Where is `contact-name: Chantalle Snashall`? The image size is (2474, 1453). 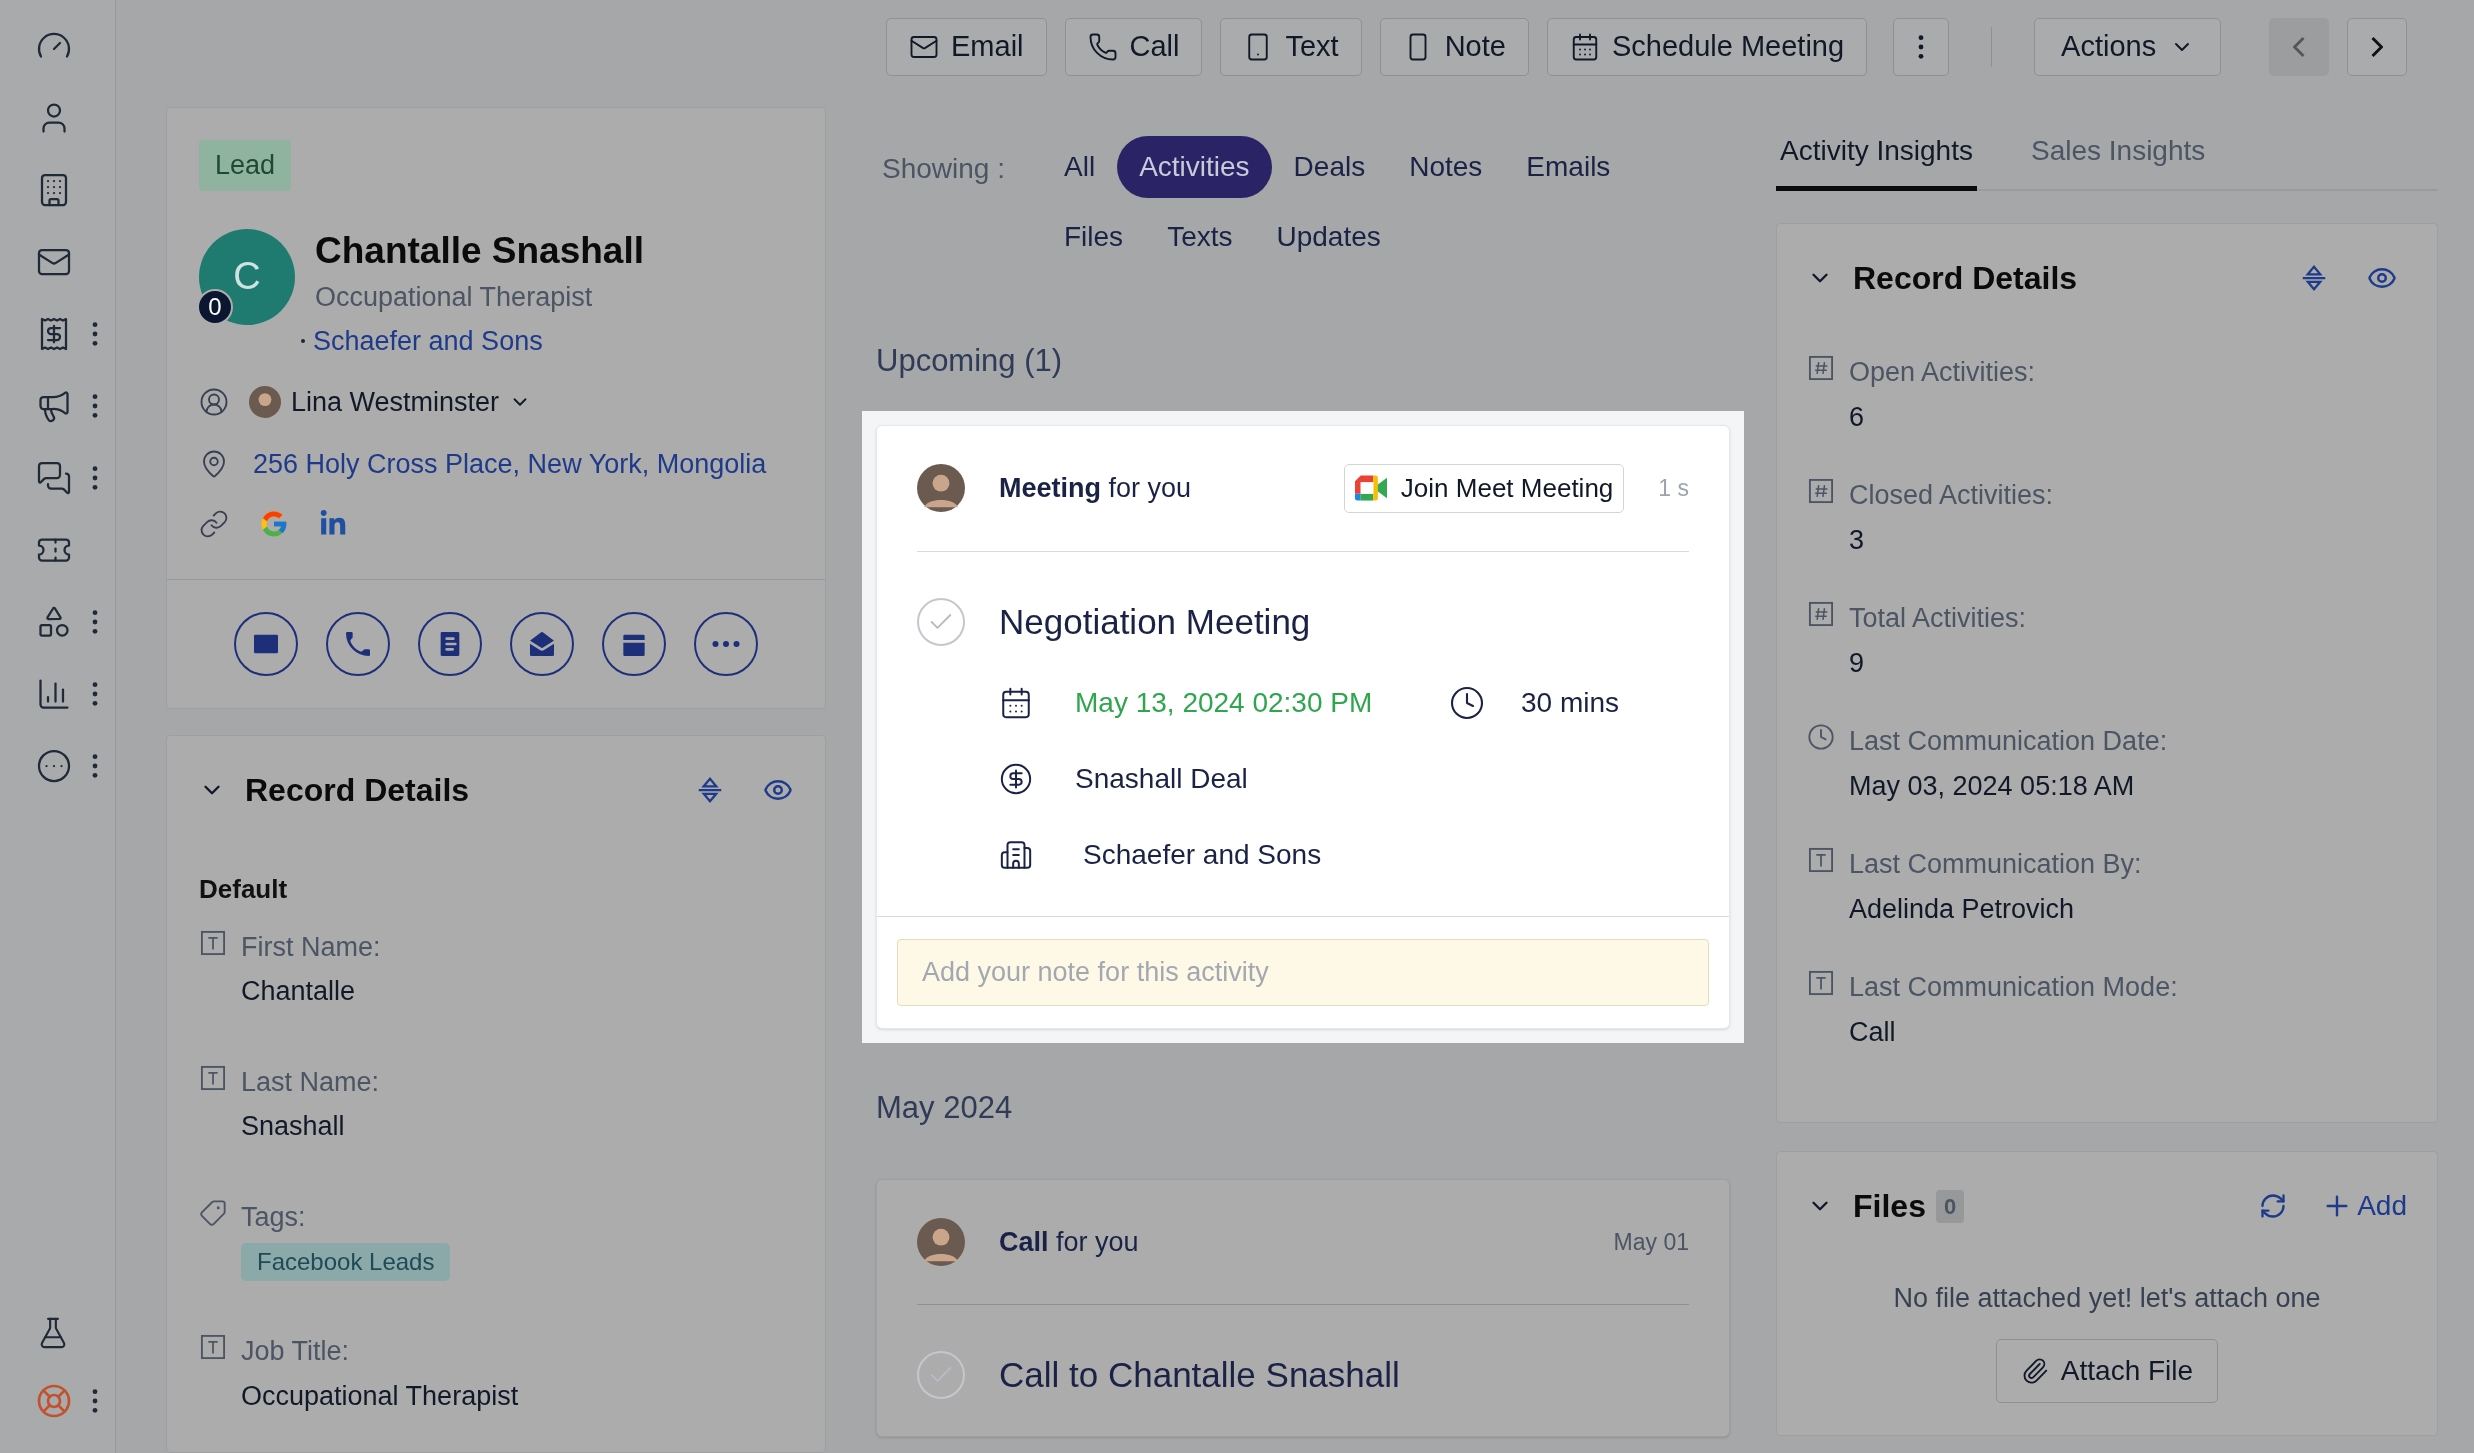
contact-name: Chantalle Snashall is located at coordinates (479, 250).